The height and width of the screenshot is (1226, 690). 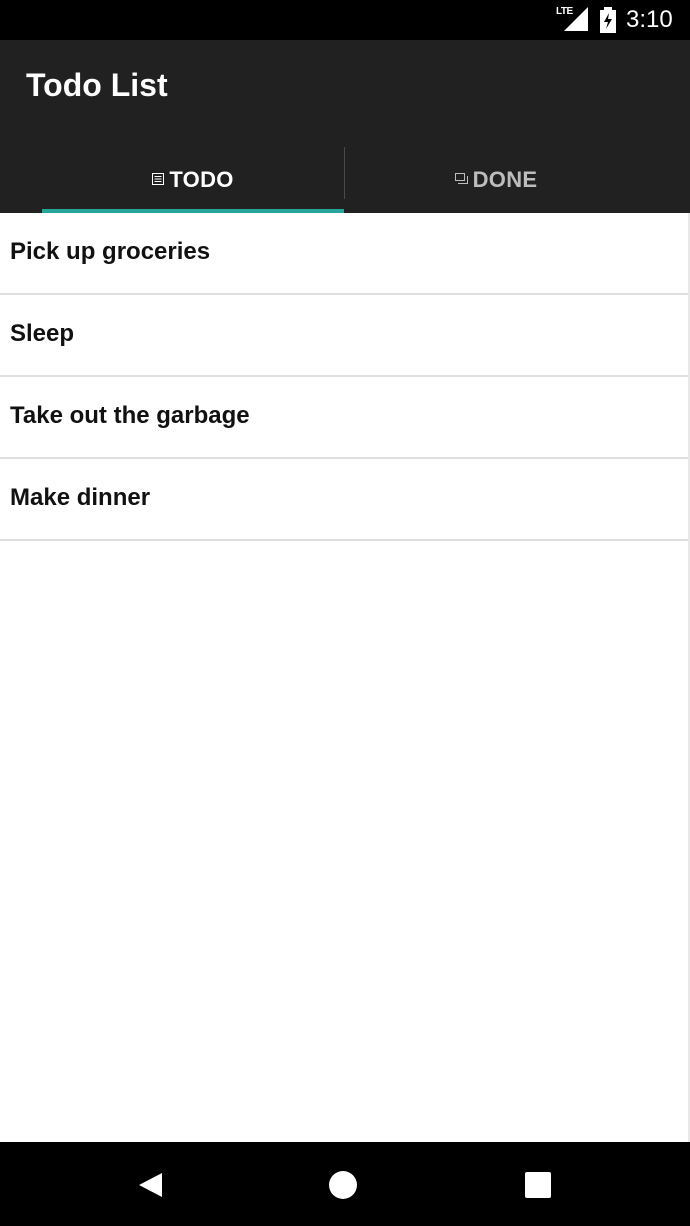 I want to click on tab-done-label: DONE, so click(x=505, y=179).